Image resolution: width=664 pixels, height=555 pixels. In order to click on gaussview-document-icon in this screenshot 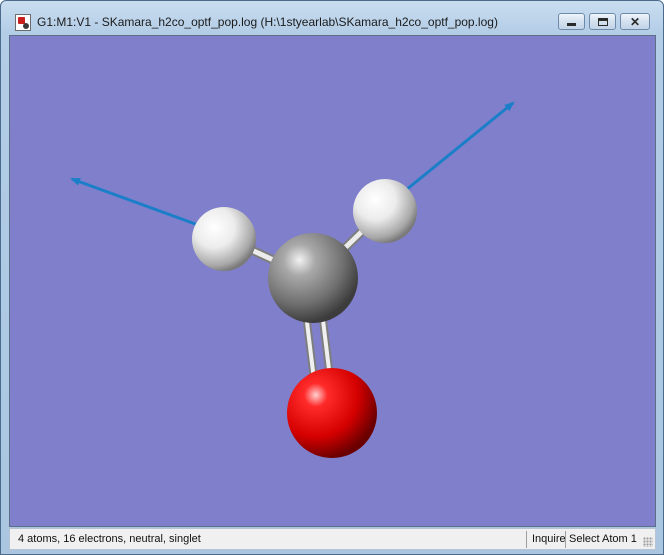, I will do `click(23, 22)`.